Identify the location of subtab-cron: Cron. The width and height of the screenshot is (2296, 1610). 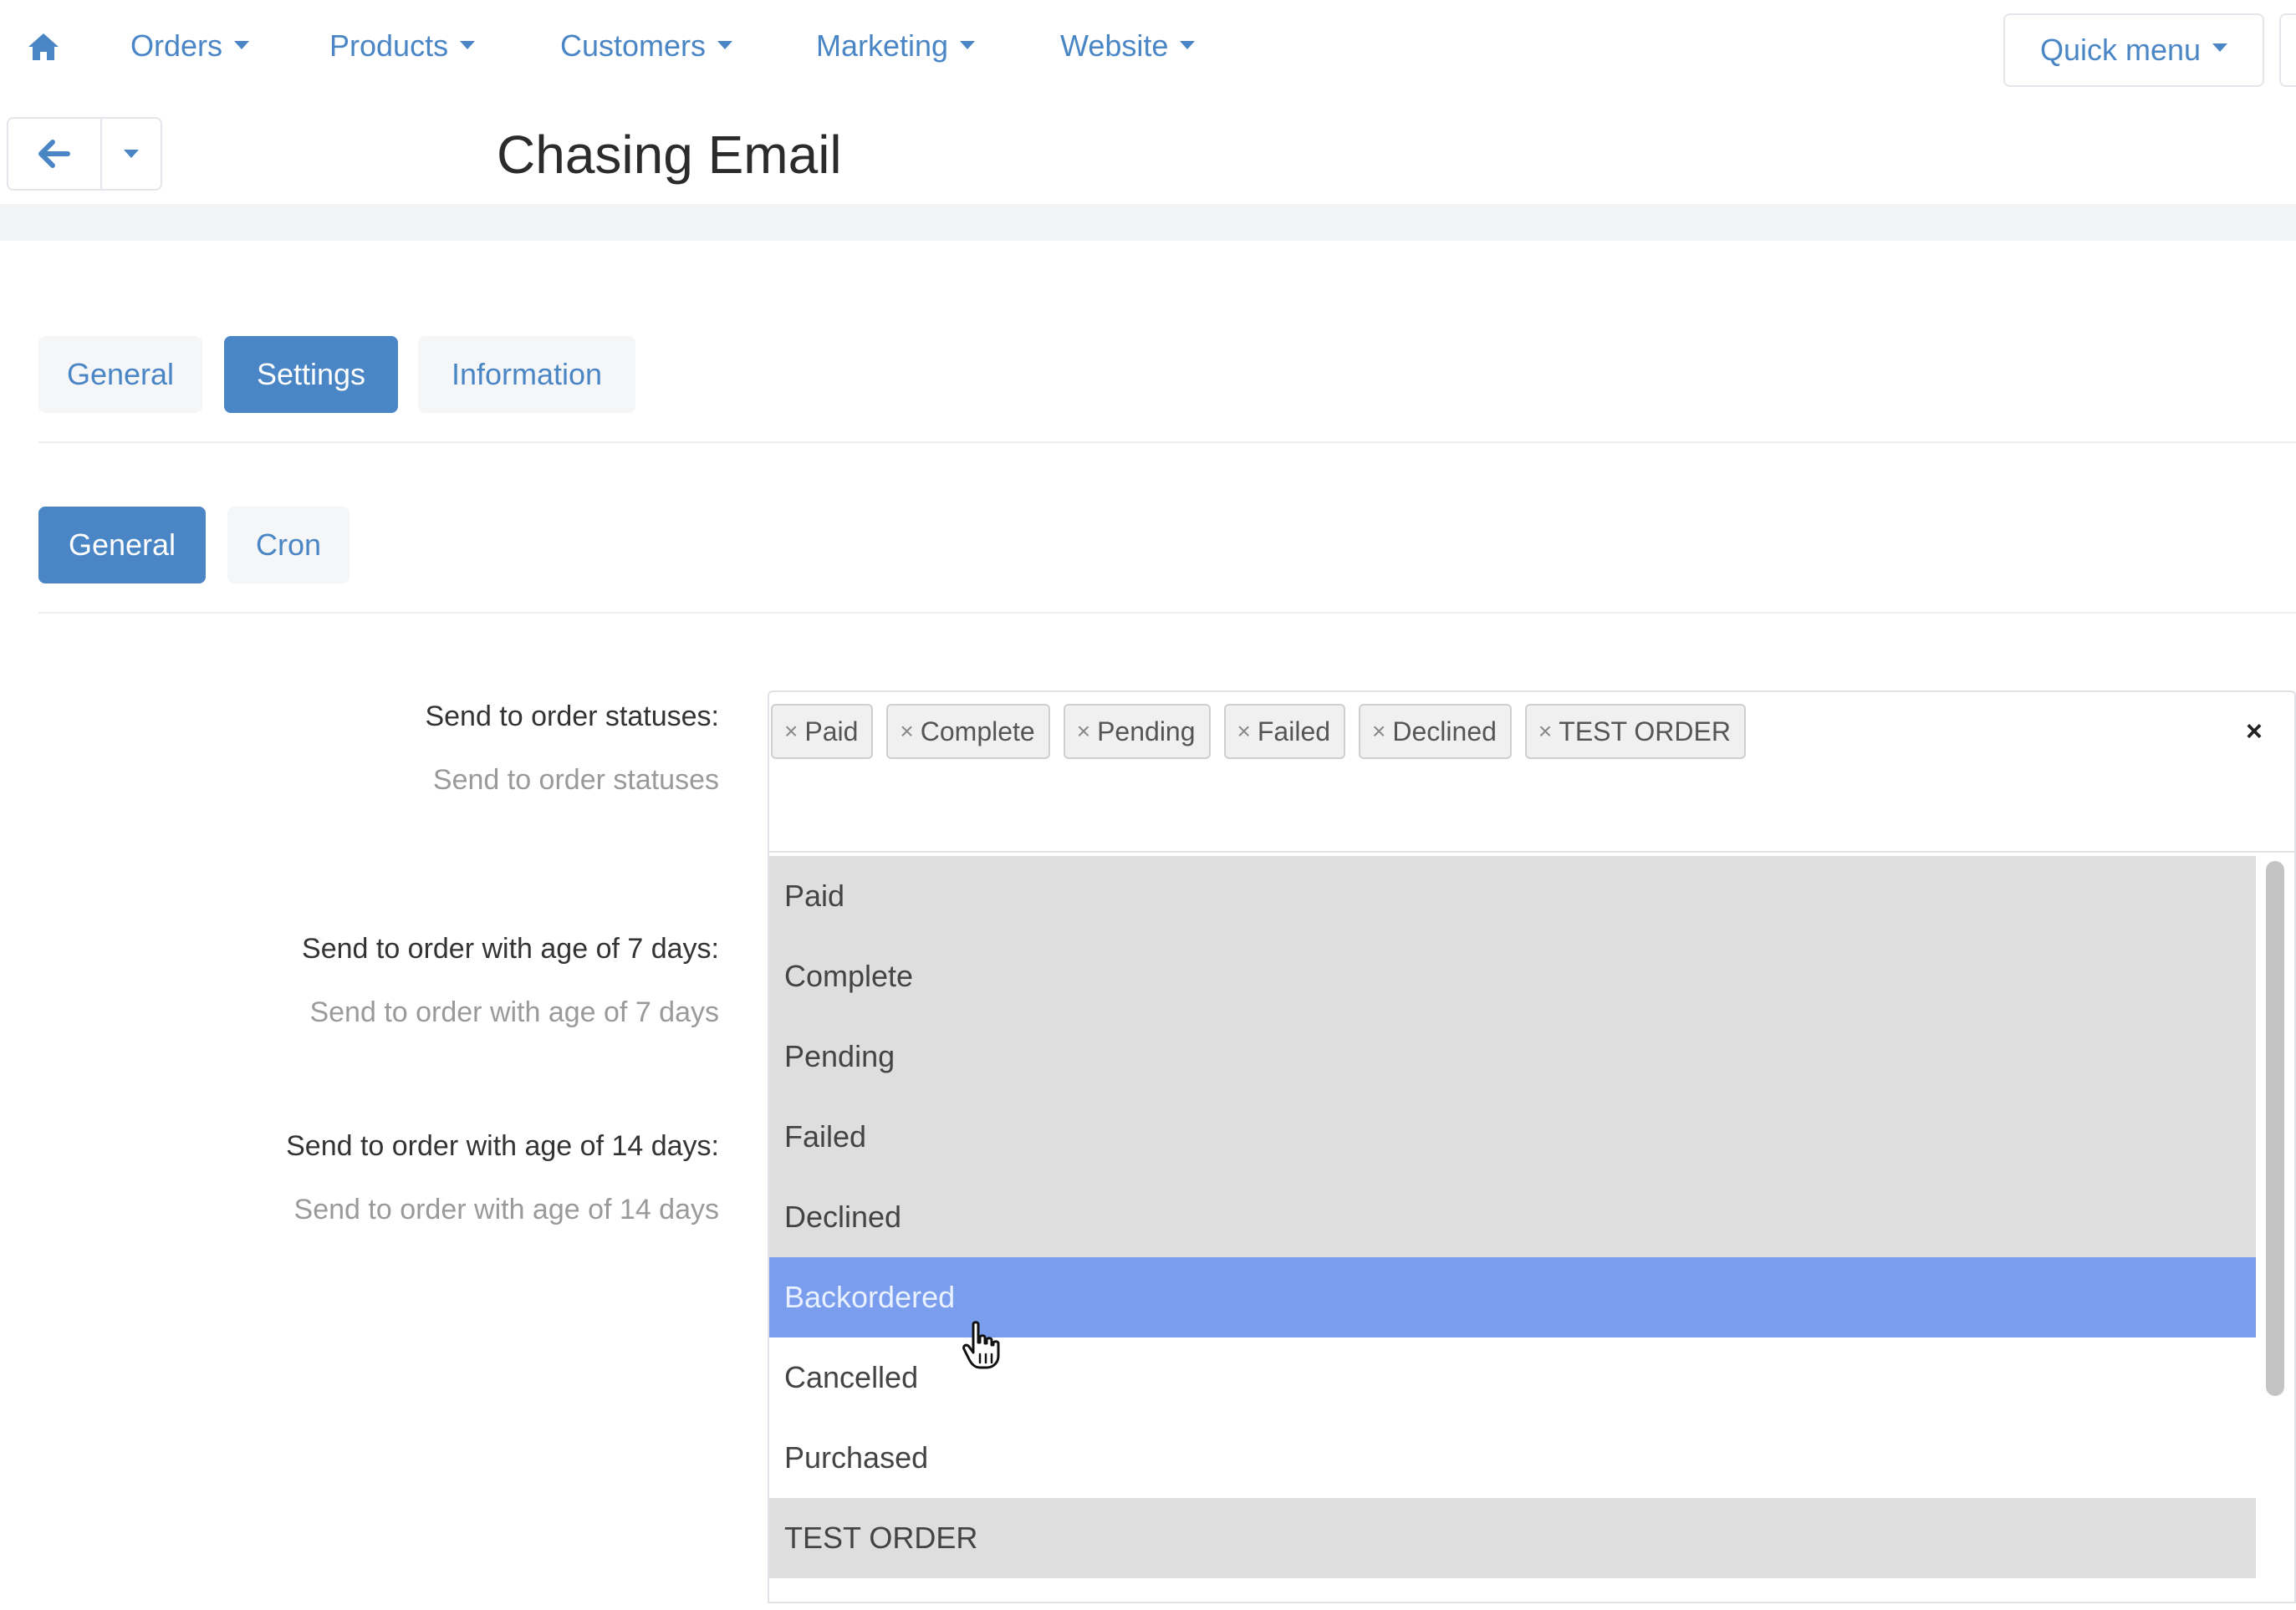
(288, 545).